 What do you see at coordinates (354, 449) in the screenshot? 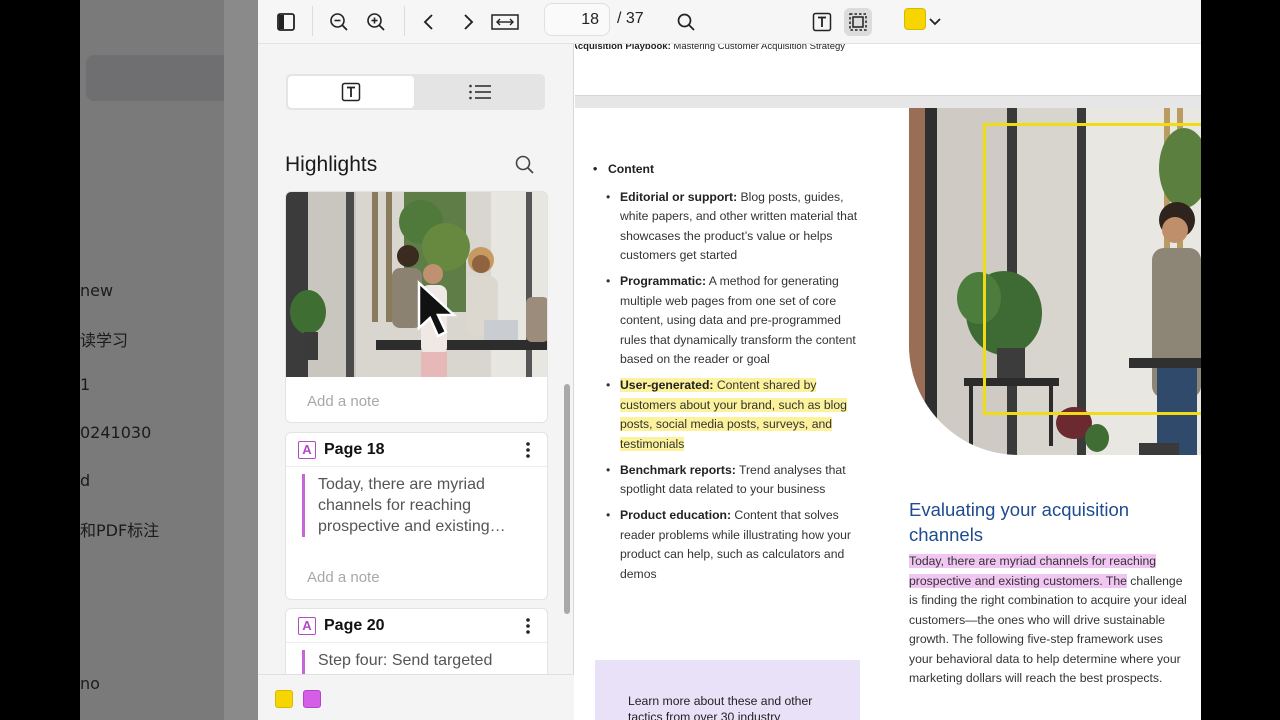
I see `highlight-page-label: Page 18` at bounding box center [354, 449].